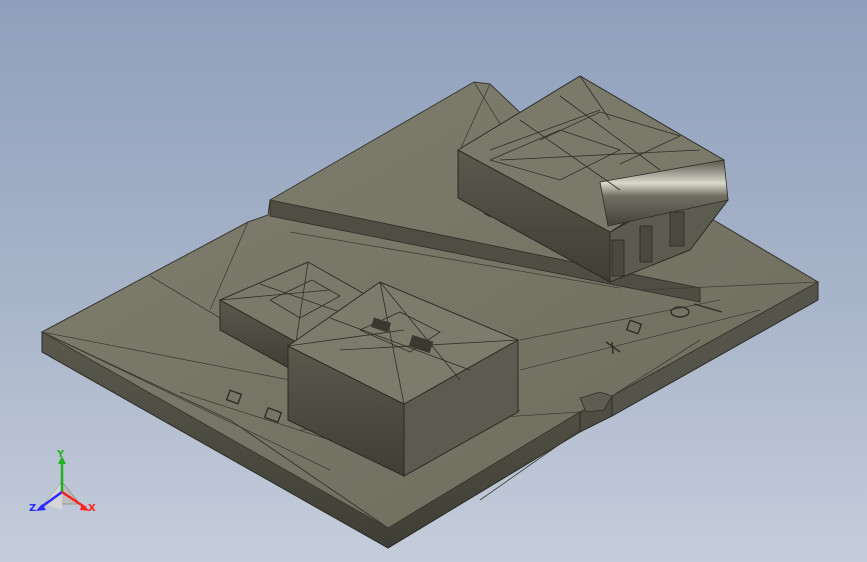  What do you see at coordinates (33, 508) in the screenshot?
I see `z-axis-label: Z` at bounding box center [33, 508].